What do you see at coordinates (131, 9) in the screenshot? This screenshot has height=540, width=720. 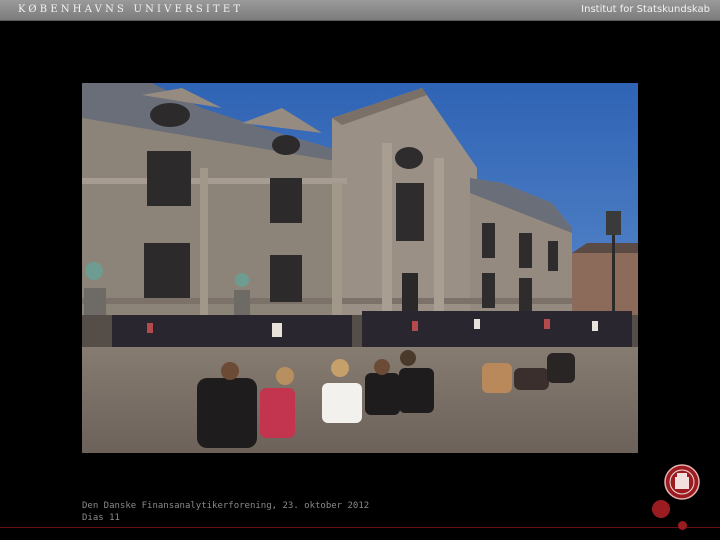 I see `university-name: KØBENHAVNS UNIVERSITET` at bounding box center [131, 9].